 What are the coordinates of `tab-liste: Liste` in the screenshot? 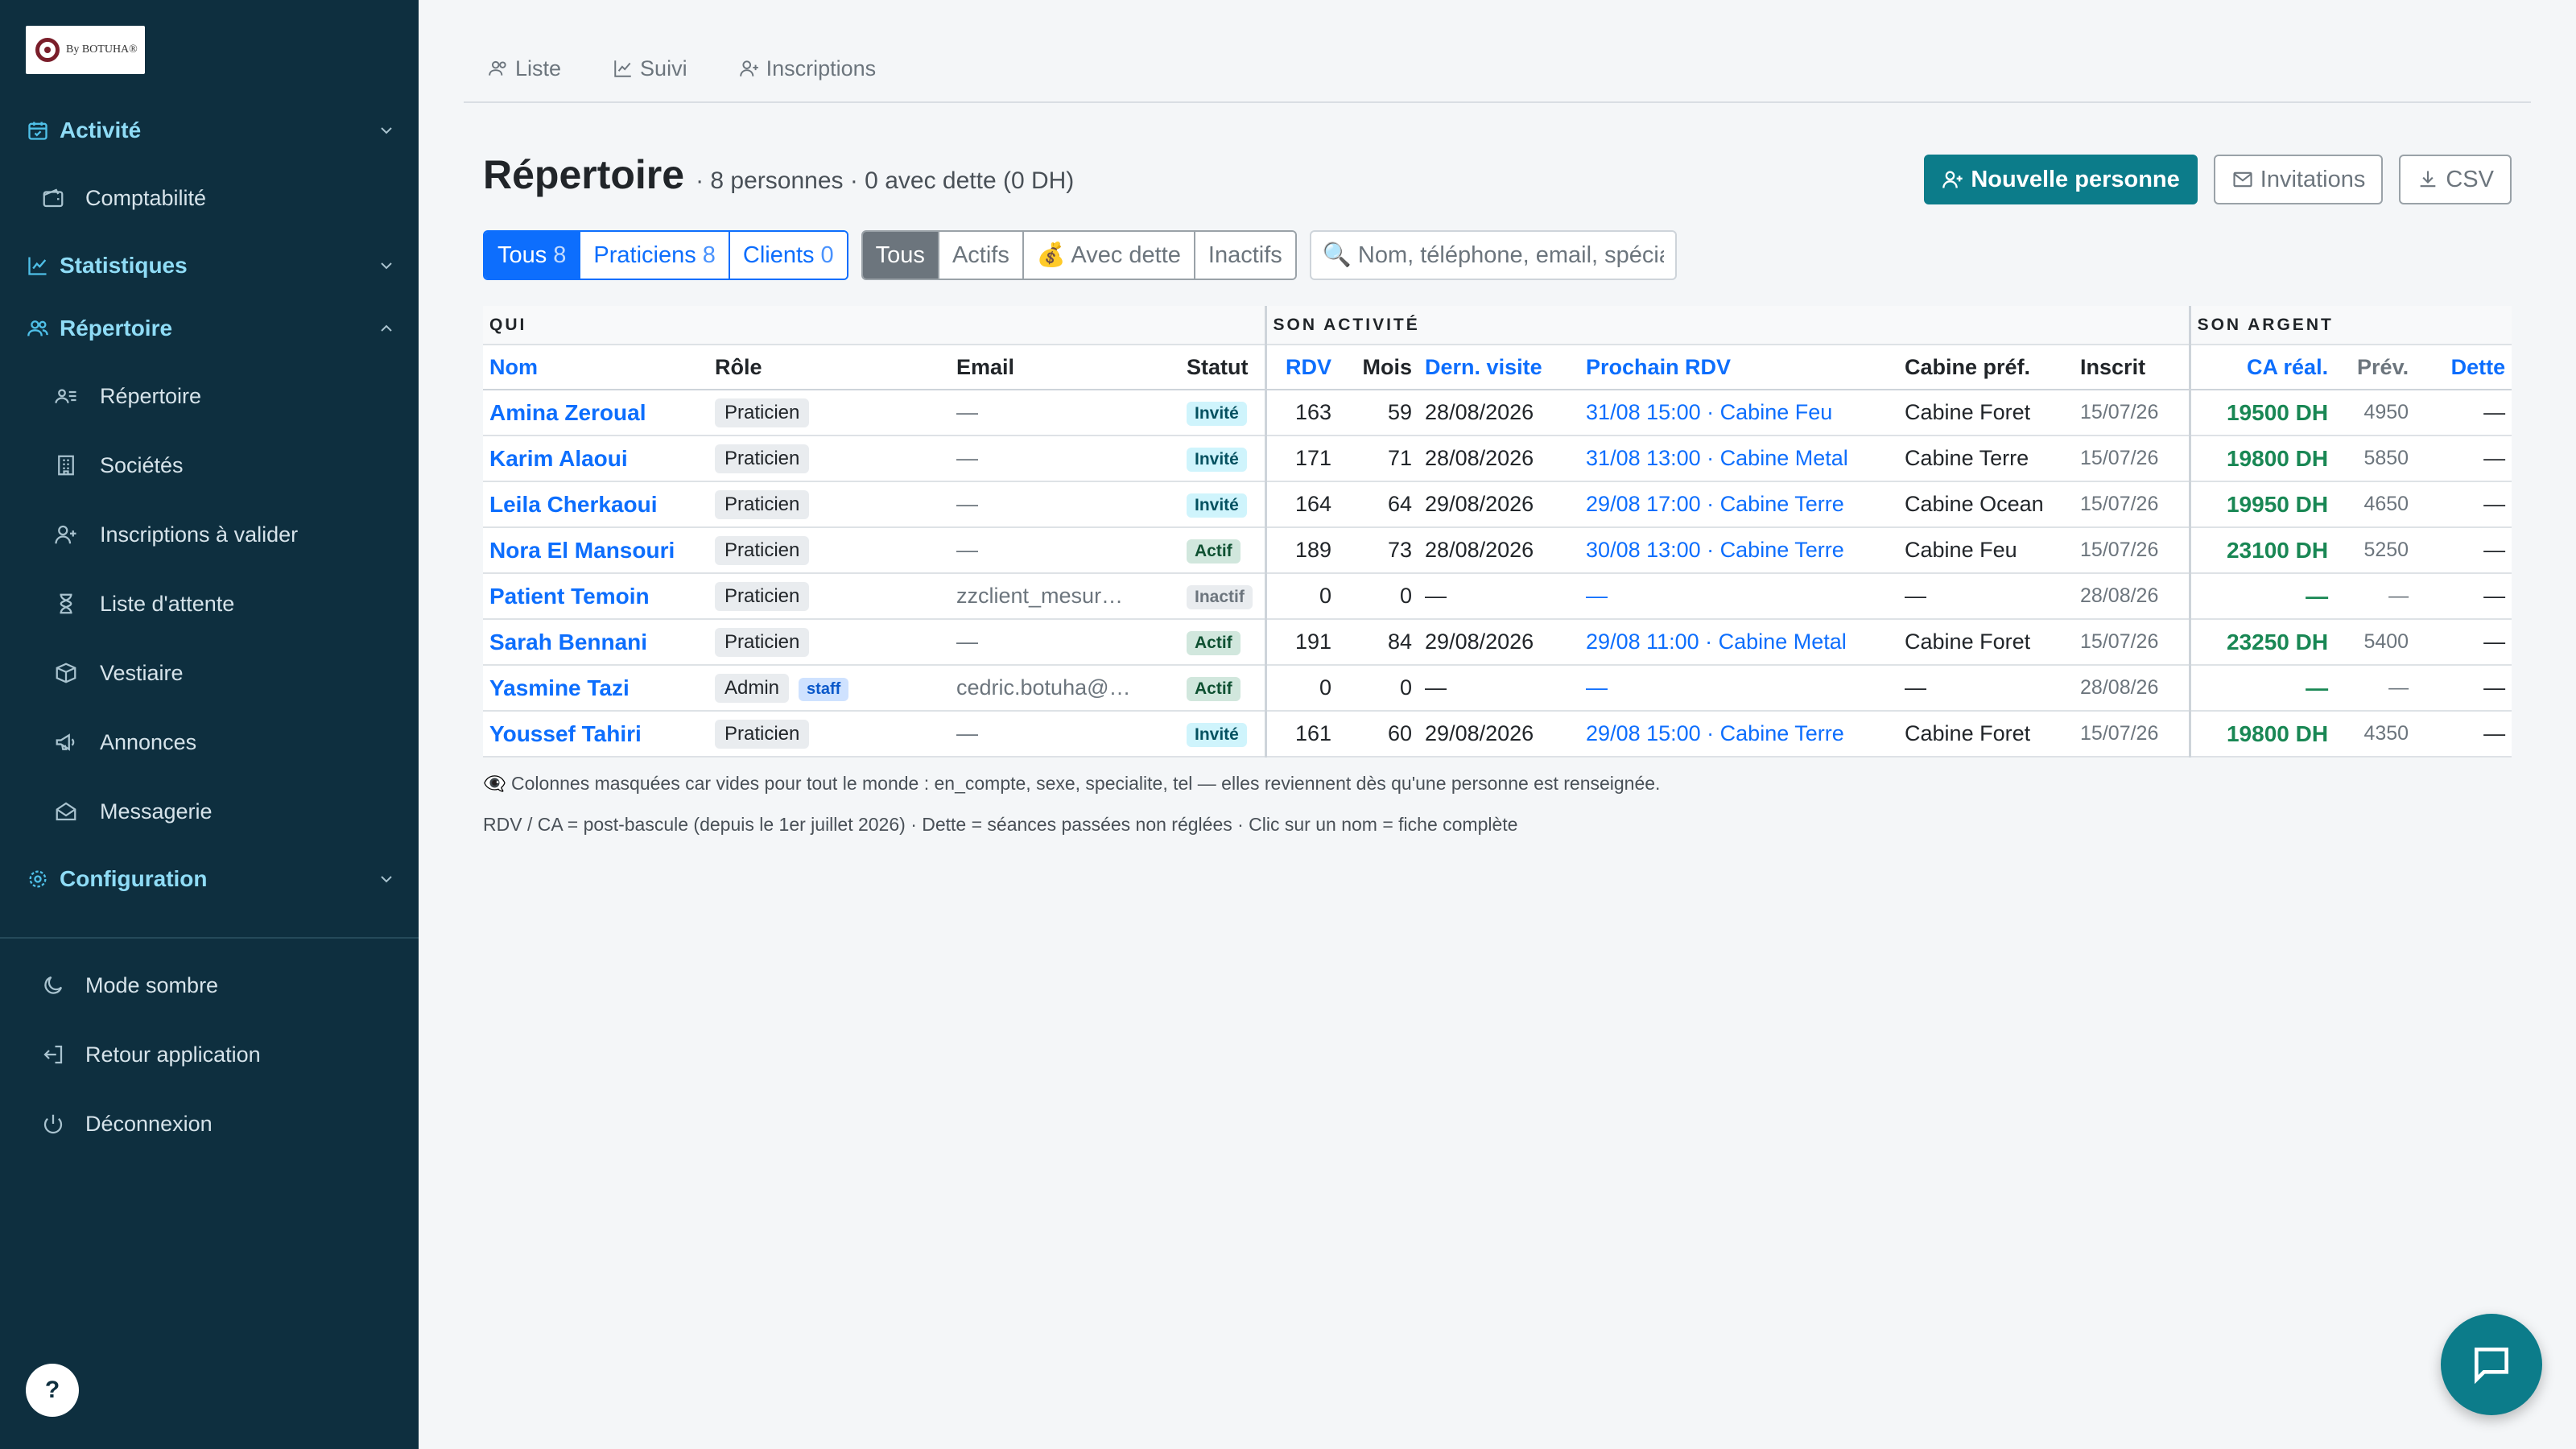 It's located at (524, 68).